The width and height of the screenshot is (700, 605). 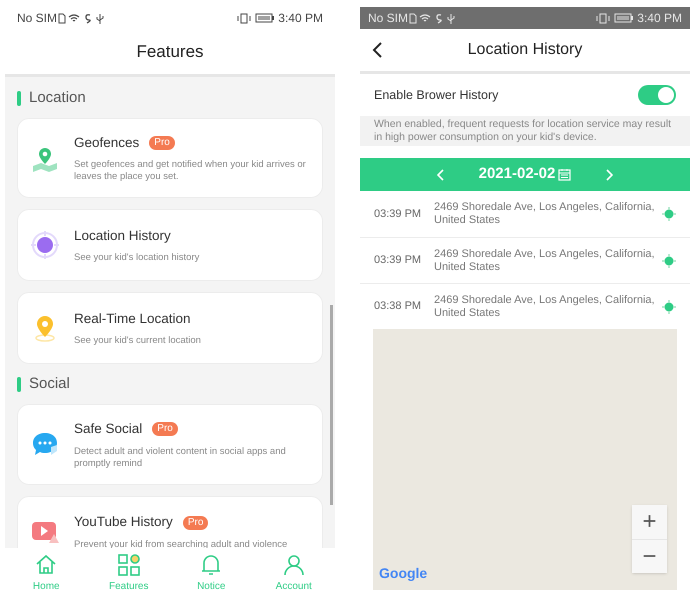 What do you see at coordinates (565, 174) in the screenshot?
I see `calendar-icon` at bounding box center [565, 174].